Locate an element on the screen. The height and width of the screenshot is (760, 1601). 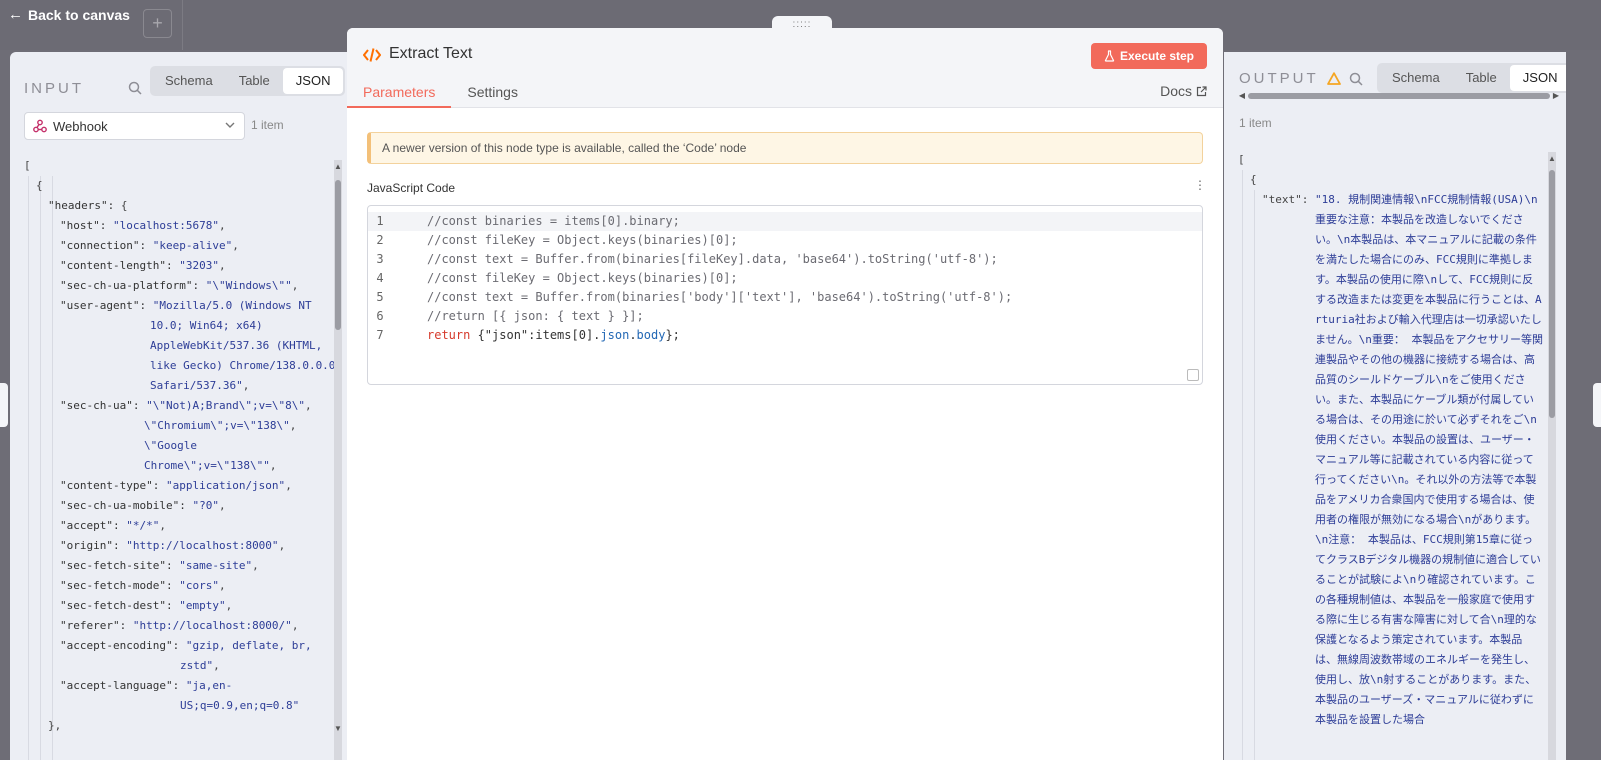
output-item-count: 1 item is located at coordinates (1255, 123).